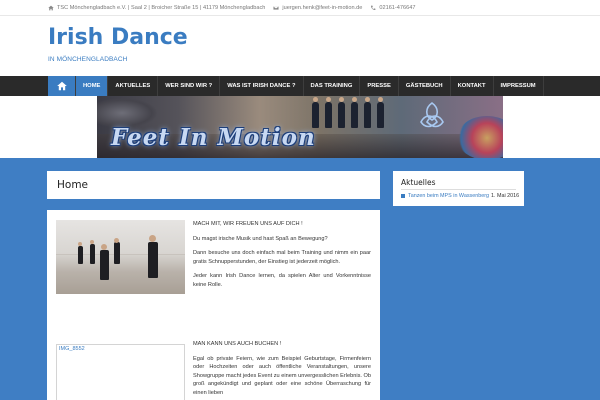  What do you see at coordinates (448, 196) in the screenshot?
I see `news-link: Tanzen beim MPS in Wassenberg` at bounding box center [448, 196].